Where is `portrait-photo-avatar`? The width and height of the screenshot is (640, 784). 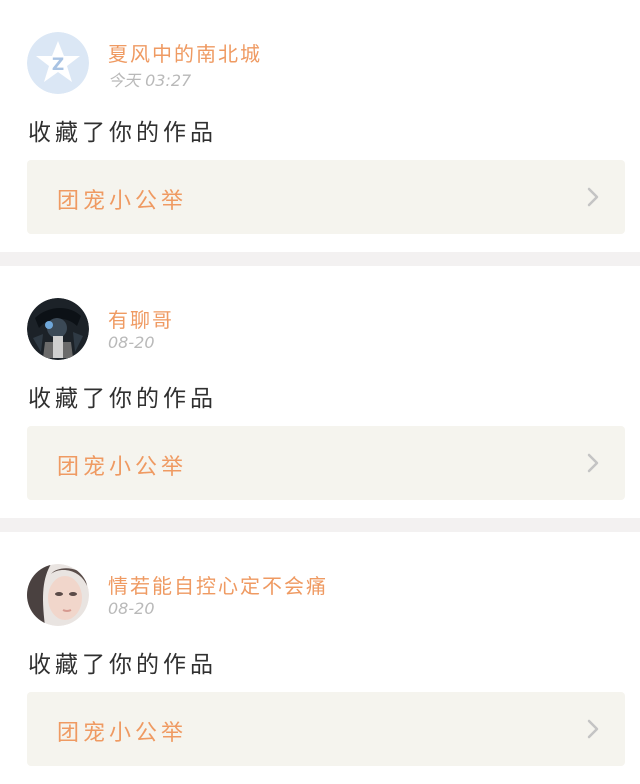
portrait-photo-avatar is located at coordinates (58, 595).